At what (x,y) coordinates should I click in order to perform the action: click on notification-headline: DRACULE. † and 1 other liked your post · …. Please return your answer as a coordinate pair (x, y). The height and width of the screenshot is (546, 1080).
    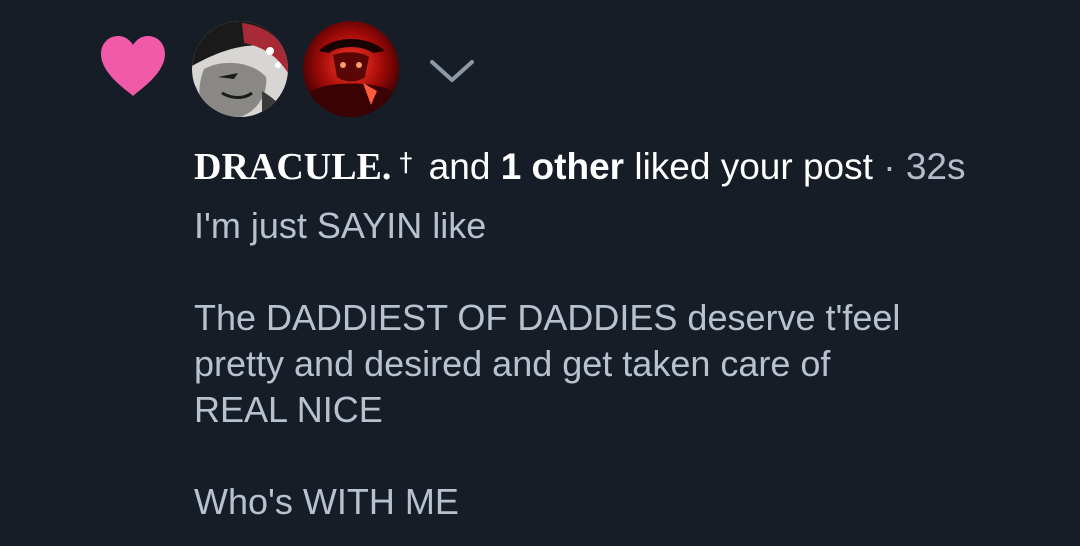
    Looking at the image, I should click on (579, 165).